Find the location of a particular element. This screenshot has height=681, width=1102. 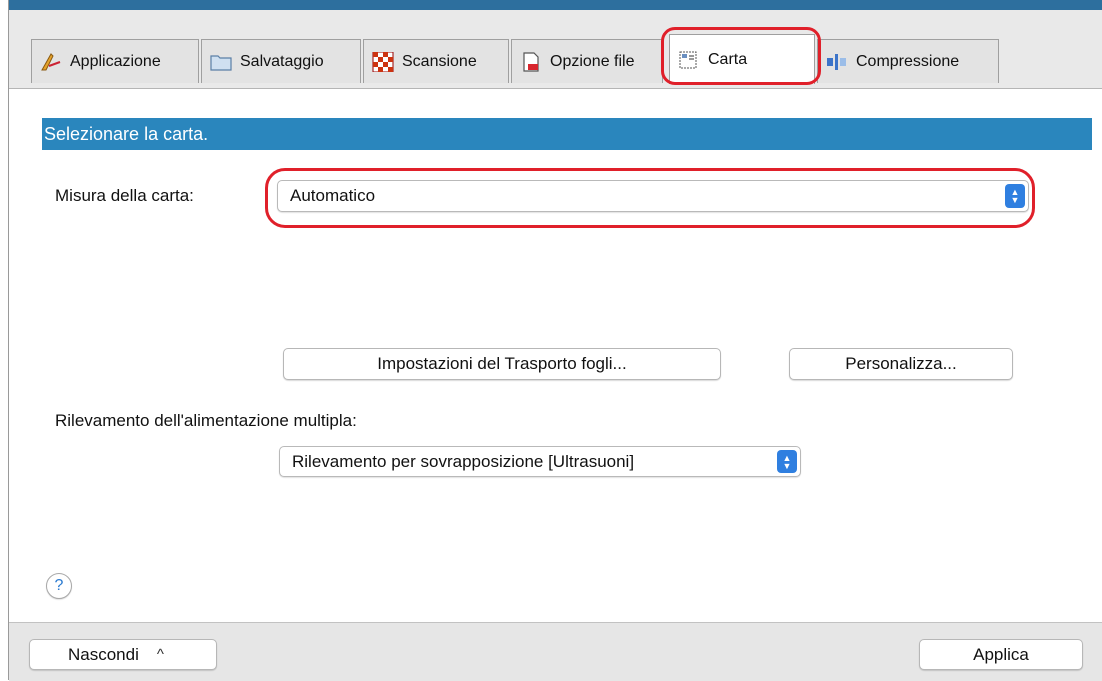

bottom-toolbar: Nascondi ^ Applica is located at coordinates (555, 651).